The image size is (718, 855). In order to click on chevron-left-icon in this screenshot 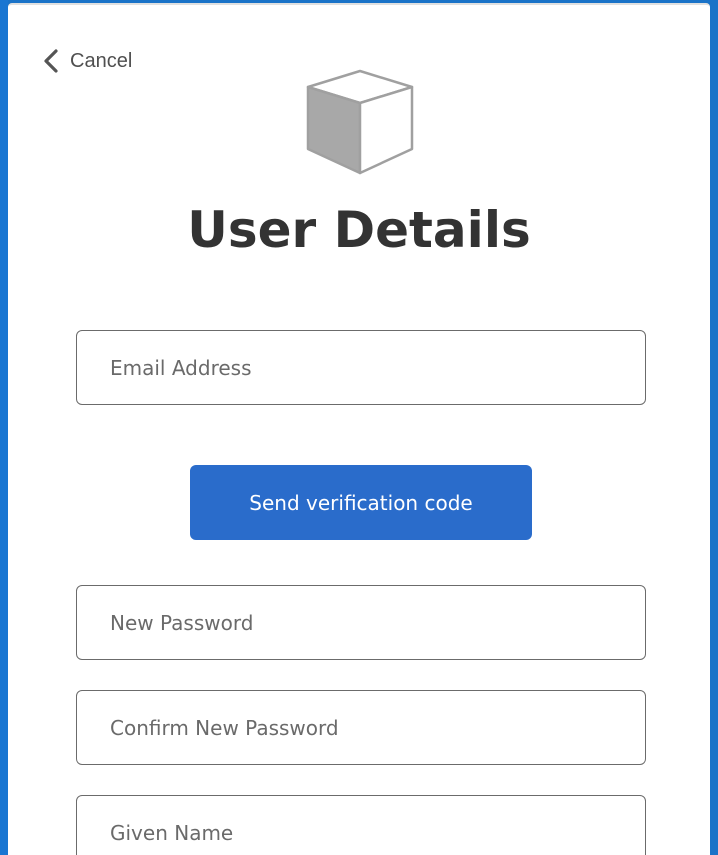, I will do `click(51, 61)`.